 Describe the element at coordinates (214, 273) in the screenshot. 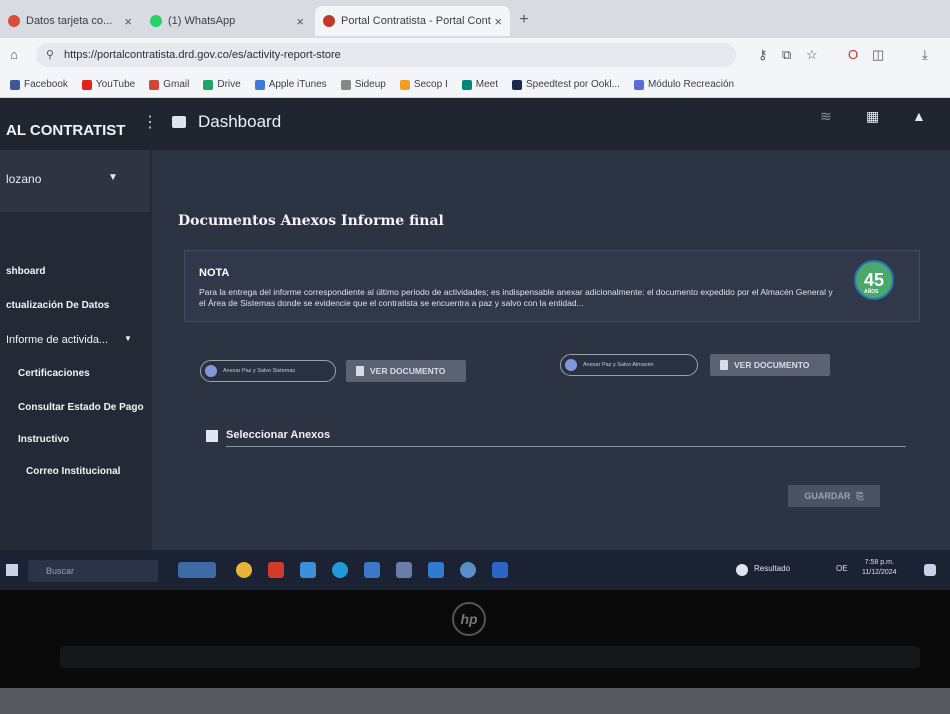

I see `nota-heading: NOTA` at that location.